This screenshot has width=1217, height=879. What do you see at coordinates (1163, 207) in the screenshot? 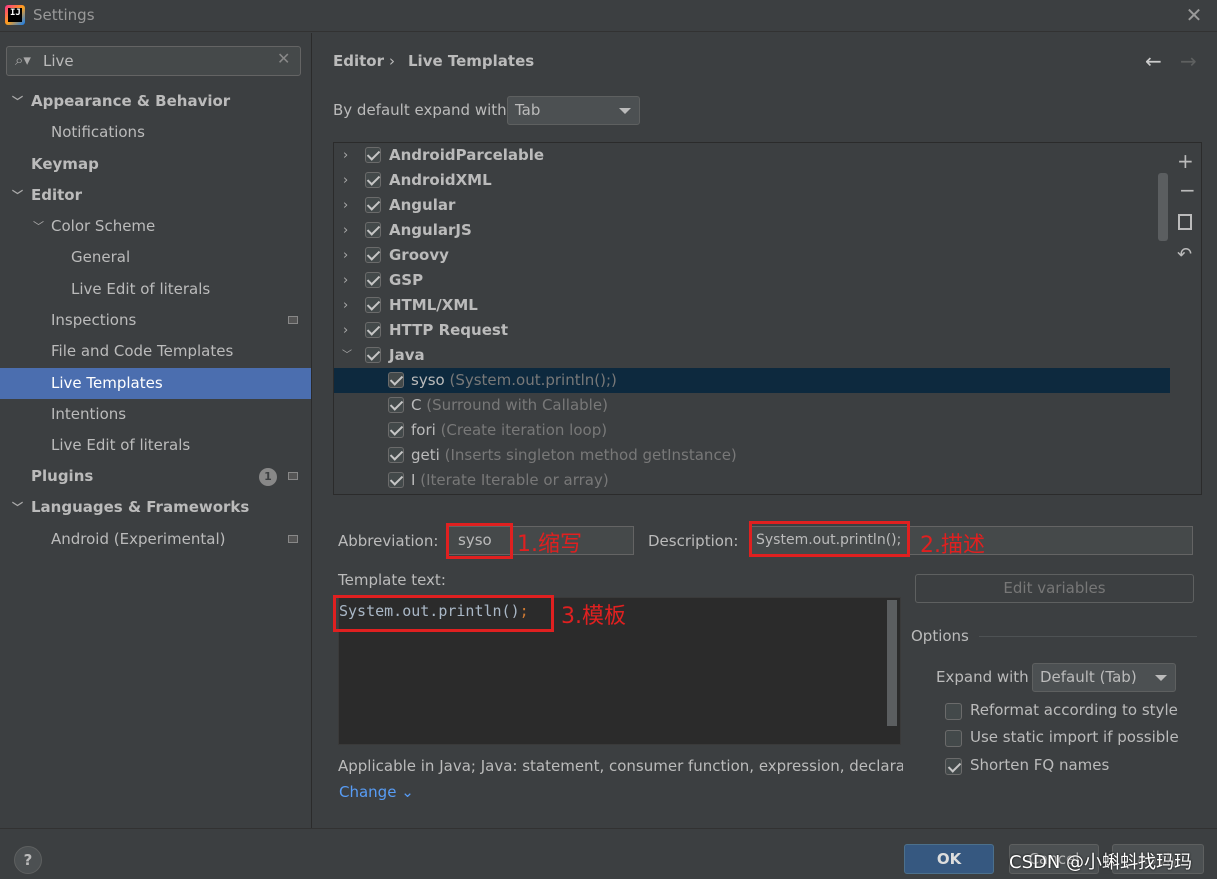
I see `list-scrollbar` at bounding box center [1163, 207].